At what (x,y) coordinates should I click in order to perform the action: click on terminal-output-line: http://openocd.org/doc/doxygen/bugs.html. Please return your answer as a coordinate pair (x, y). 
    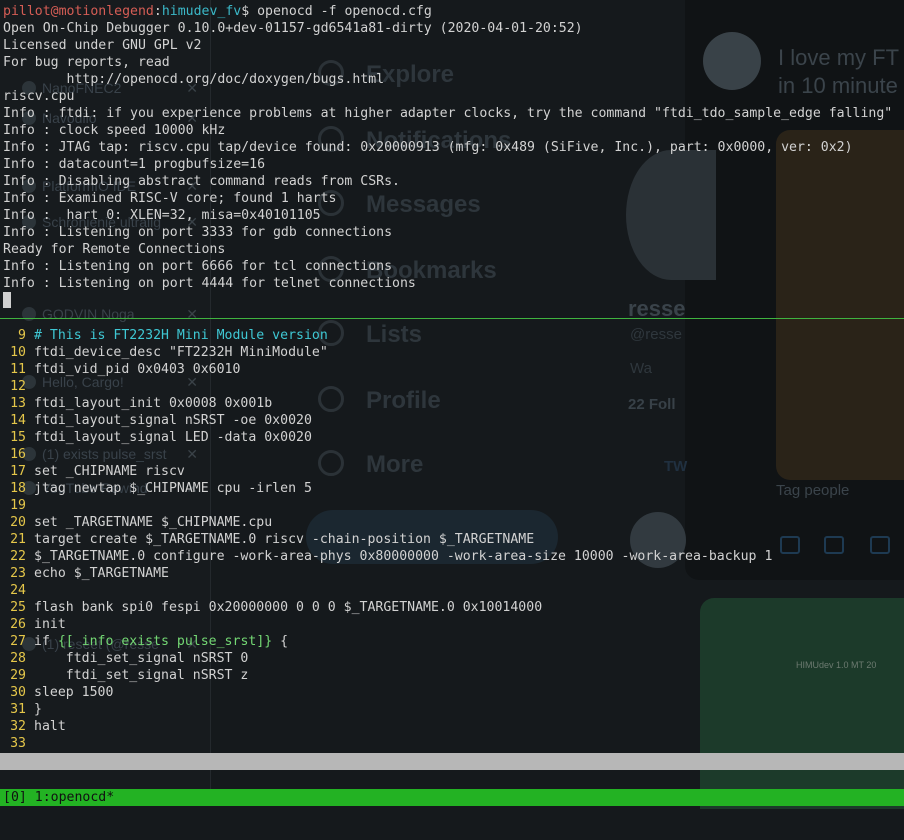
    Looking at the image, I should click on (194, 79).